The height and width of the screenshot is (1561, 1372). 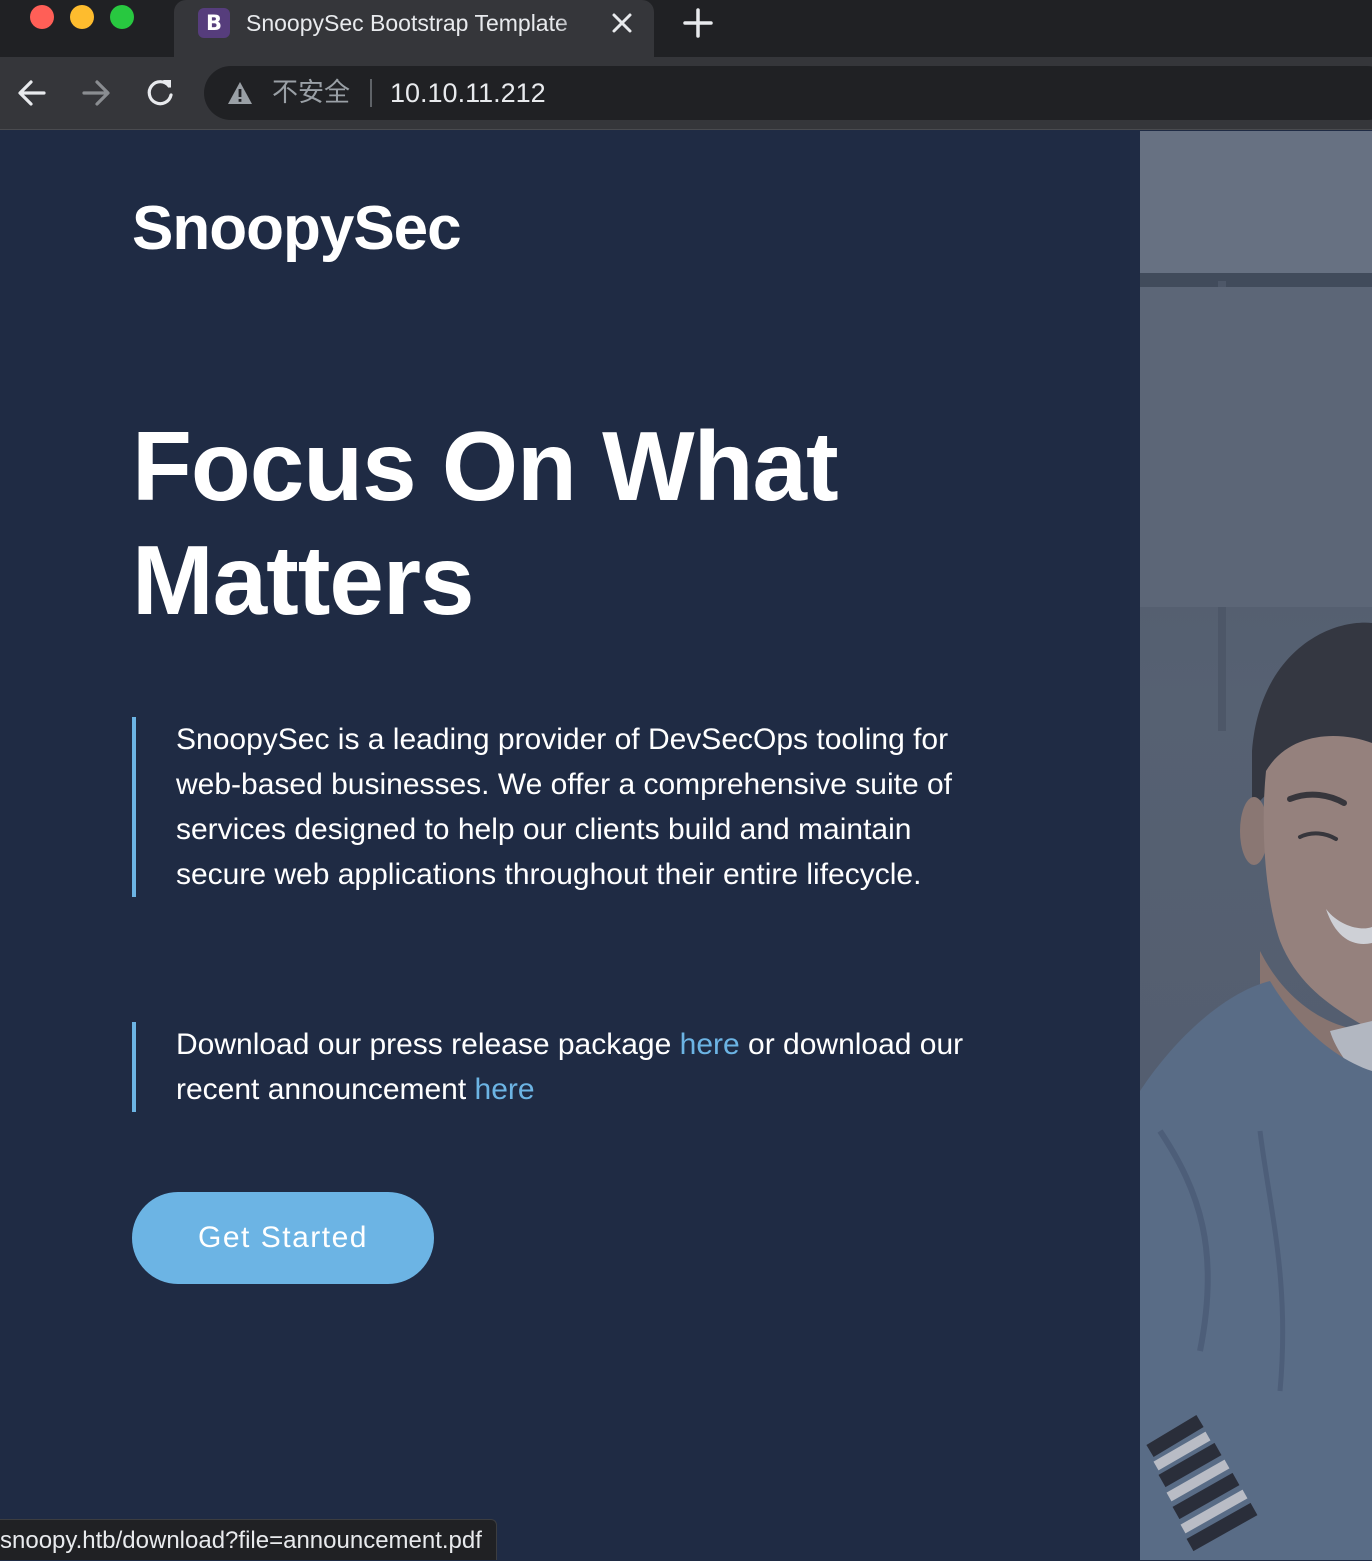 I want to click on back-arrow-icon, so click(x=32, y=93).